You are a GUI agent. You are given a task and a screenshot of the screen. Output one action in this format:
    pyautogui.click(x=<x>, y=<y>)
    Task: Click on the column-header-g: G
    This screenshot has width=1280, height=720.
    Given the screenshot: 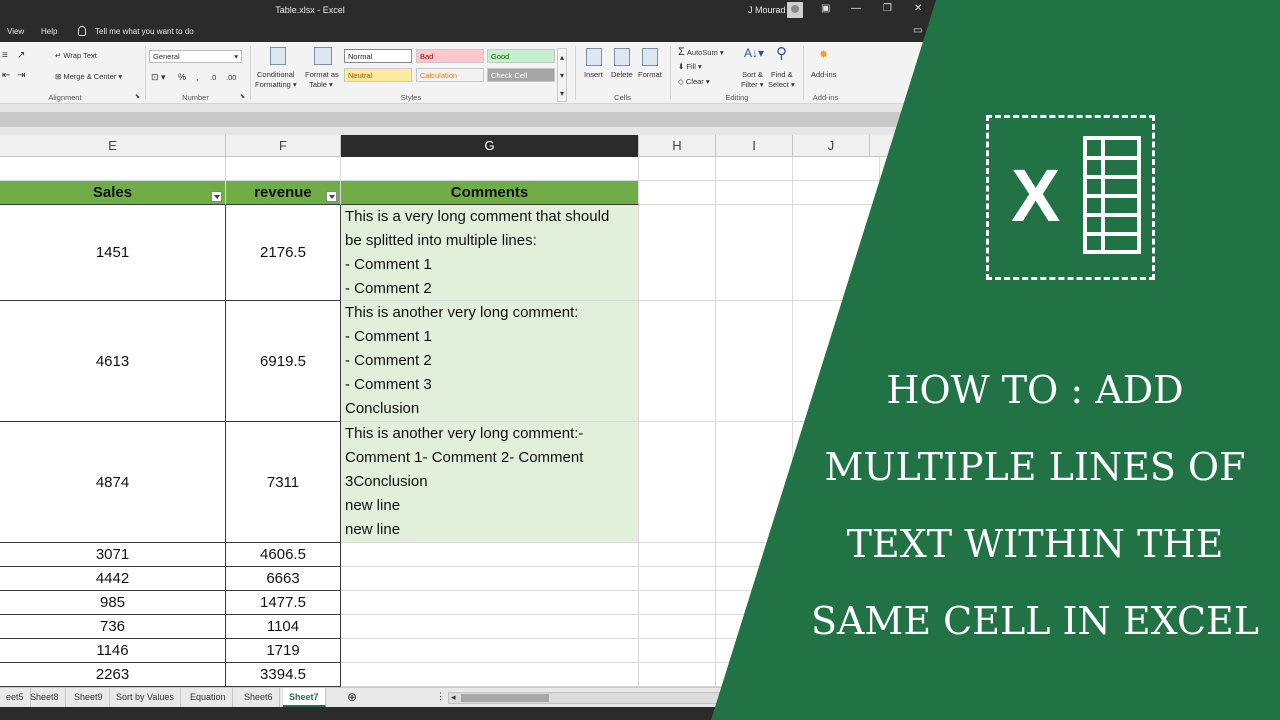 What is the action you would take?
    pyautogui.click(x=490, y=146)
    